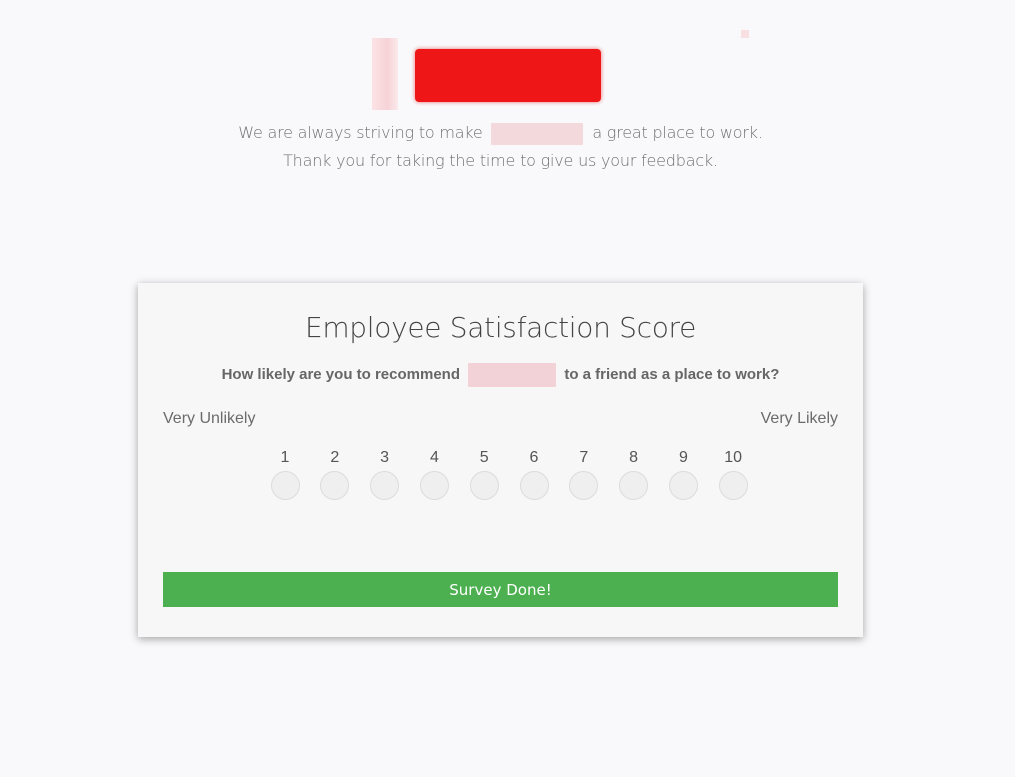  What do you see at coordinates (672, 374) in the screenshot?
I see `question-part-2: to a friend as a place to work?` at bounding box center [672, 374].